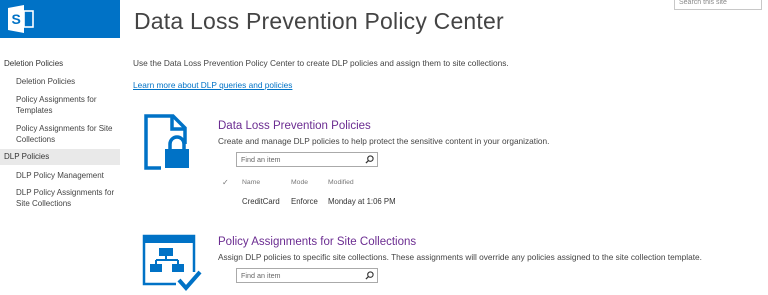  Describe the element at coordinates (225, 182) in the screenshot. I see `select-all-checkmark: ✓` at that location.